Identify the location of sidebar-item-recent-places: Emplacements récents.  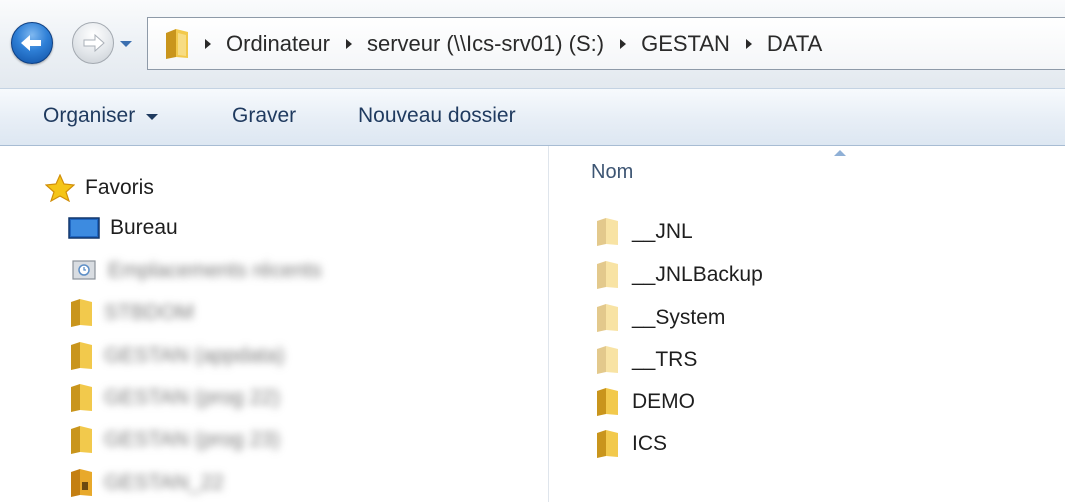
(196, 271).